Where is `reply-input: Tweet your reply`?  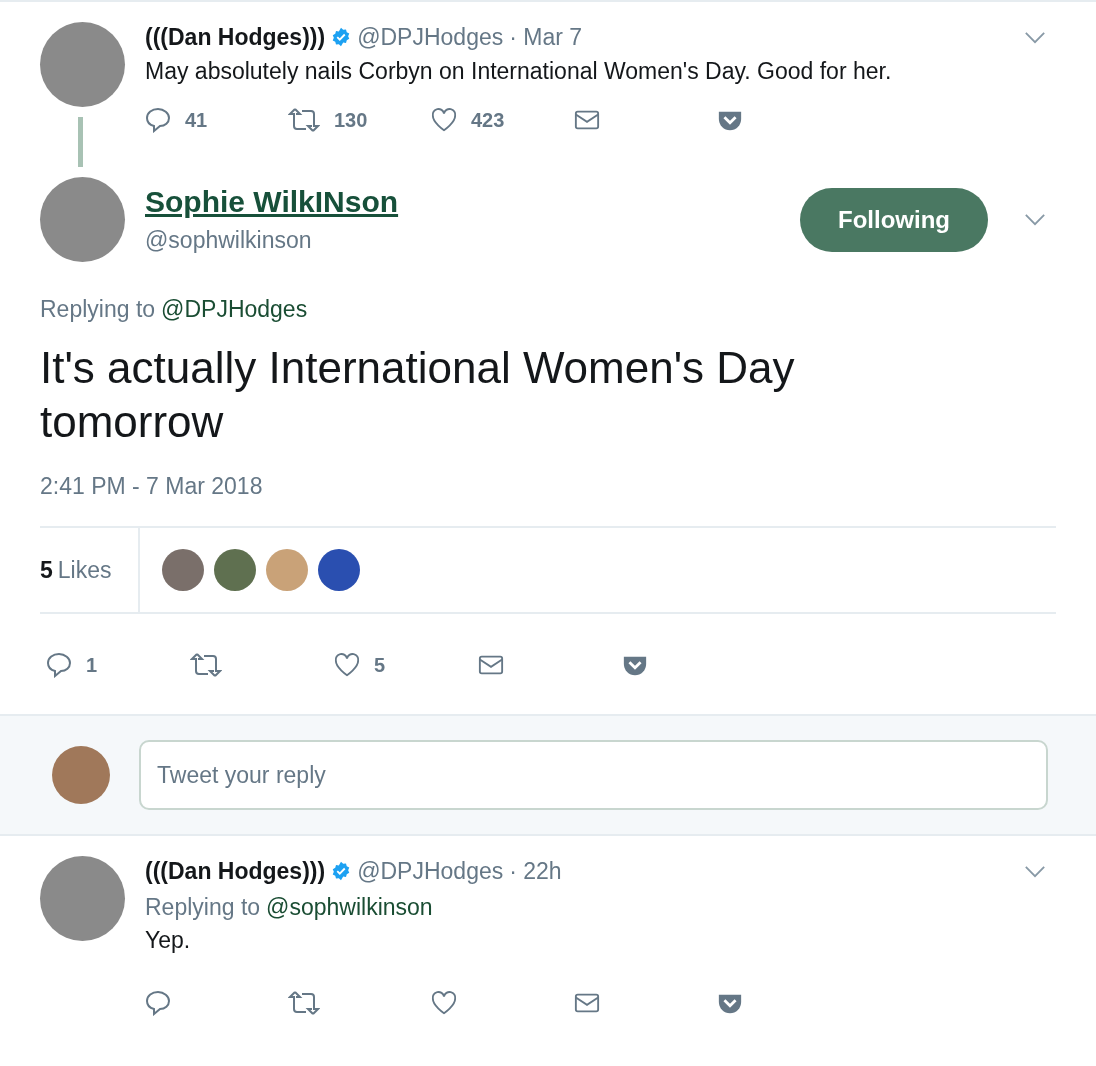
reply-input: Tweet your reply is located at coordinates (593, 775).